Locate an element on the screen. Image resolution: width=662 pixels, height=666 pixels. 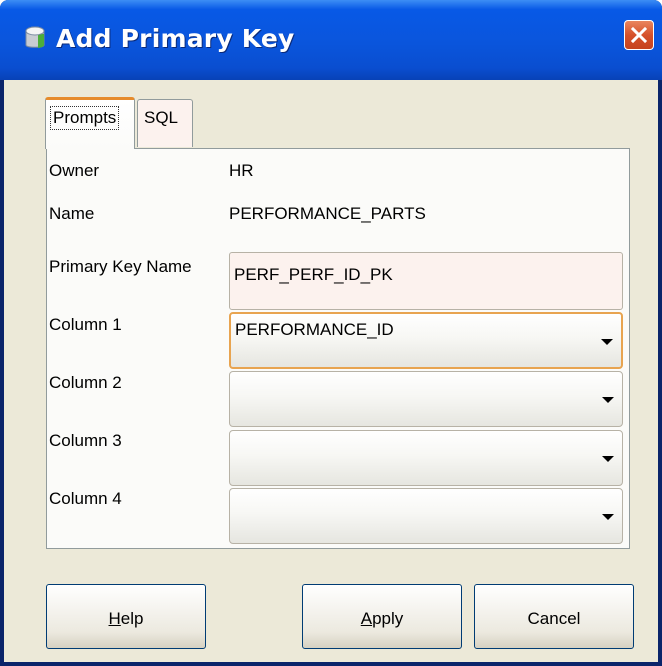
tab-sql-label: SQL is located at coordinates (161, 117).